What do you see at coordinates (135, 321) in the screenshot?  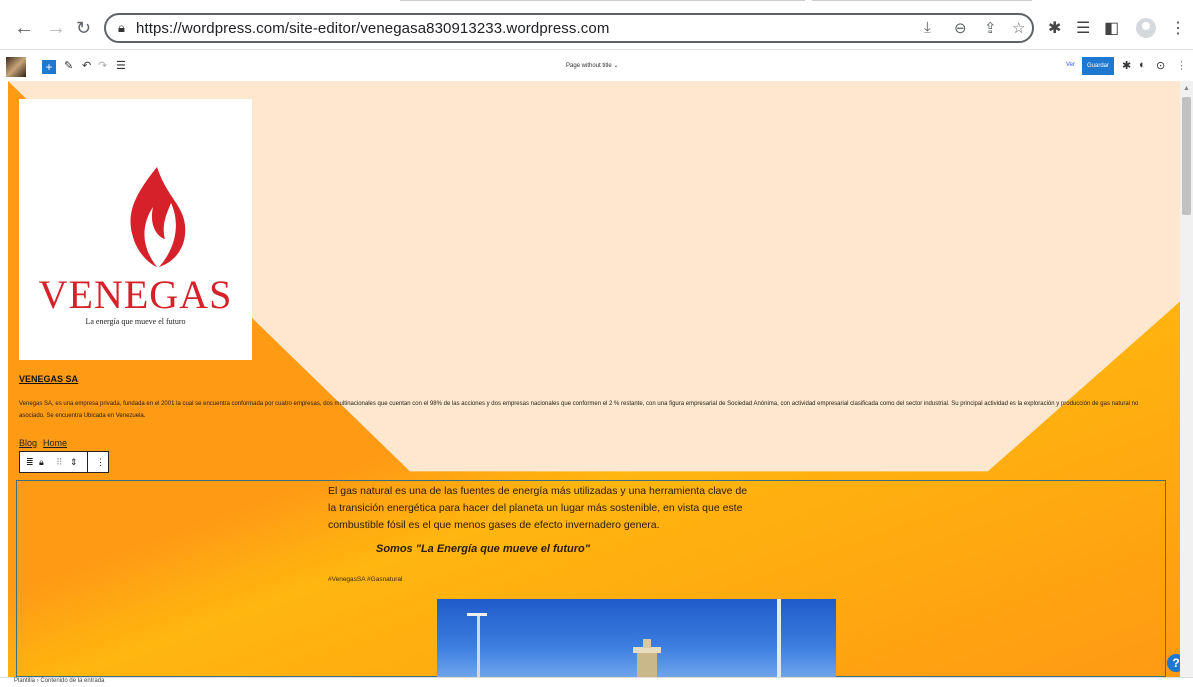 I see `brand-tagline: La energía que mueve el futuro` at bounding box center [135, 321].